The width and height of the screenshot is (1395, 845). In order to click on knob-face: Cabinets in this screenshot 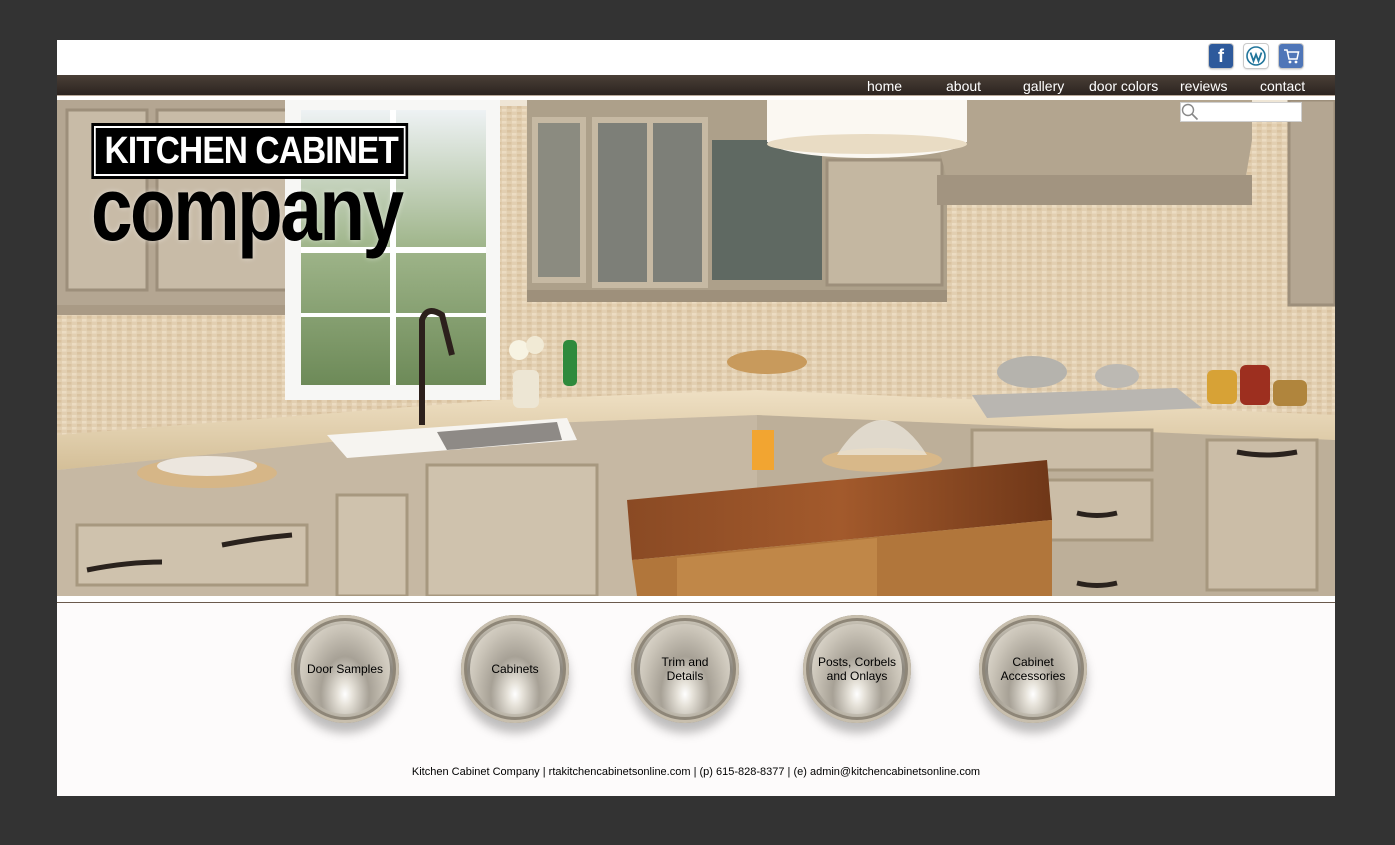, I will do `click(515, 669)`.